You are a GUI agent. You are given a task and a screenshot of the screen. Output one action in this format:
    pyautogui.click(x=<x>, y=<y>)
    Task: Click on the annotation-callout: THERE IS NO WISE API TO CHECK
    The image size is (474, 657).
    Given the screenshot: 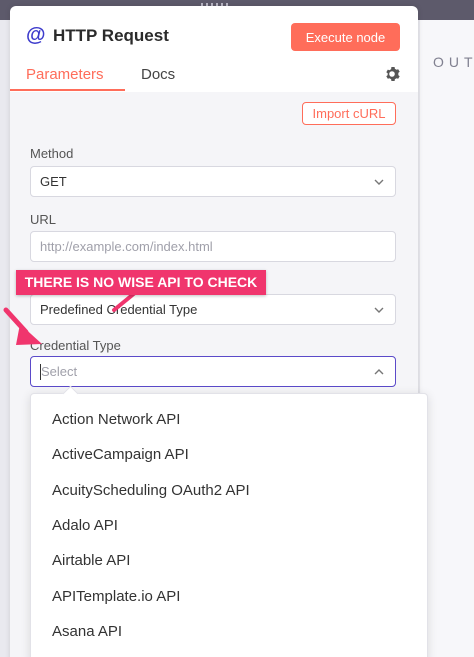 What is the action you would take?
    pyautogui.click(x=141, y=282)
    